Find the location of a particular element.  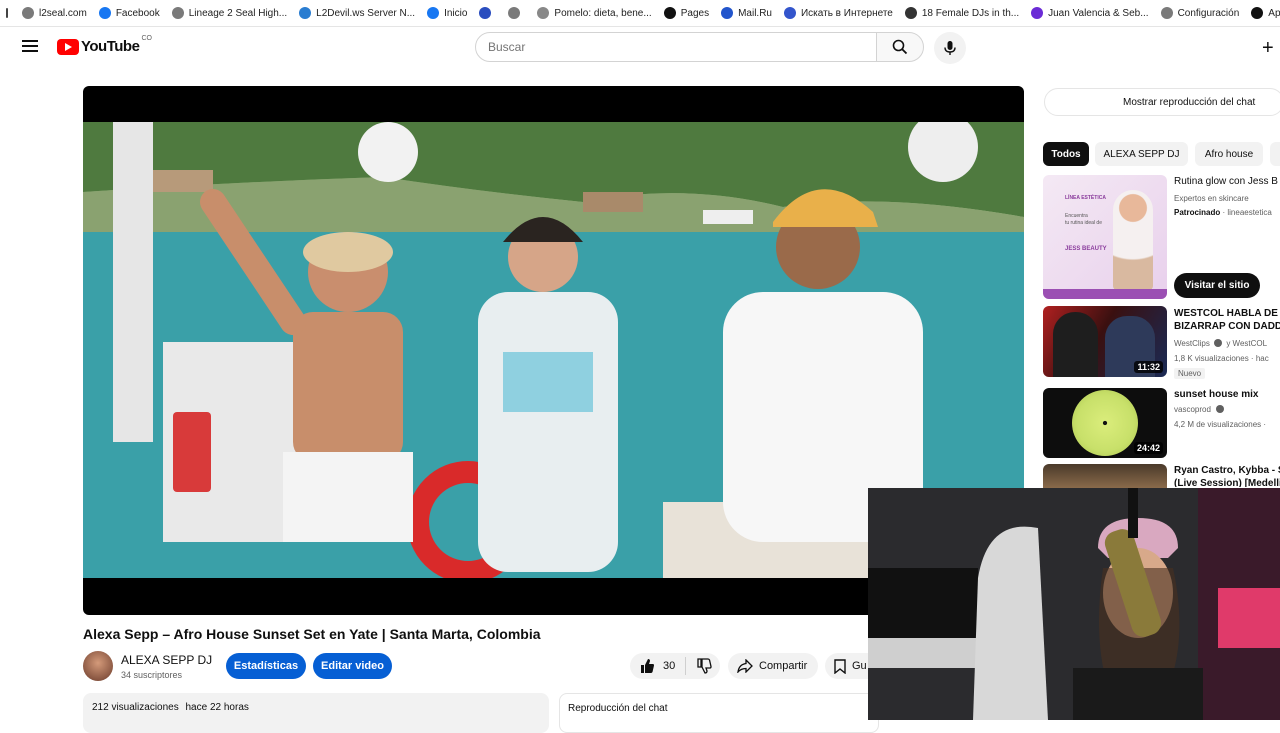

share-icon is located at coordinates (745, 666).